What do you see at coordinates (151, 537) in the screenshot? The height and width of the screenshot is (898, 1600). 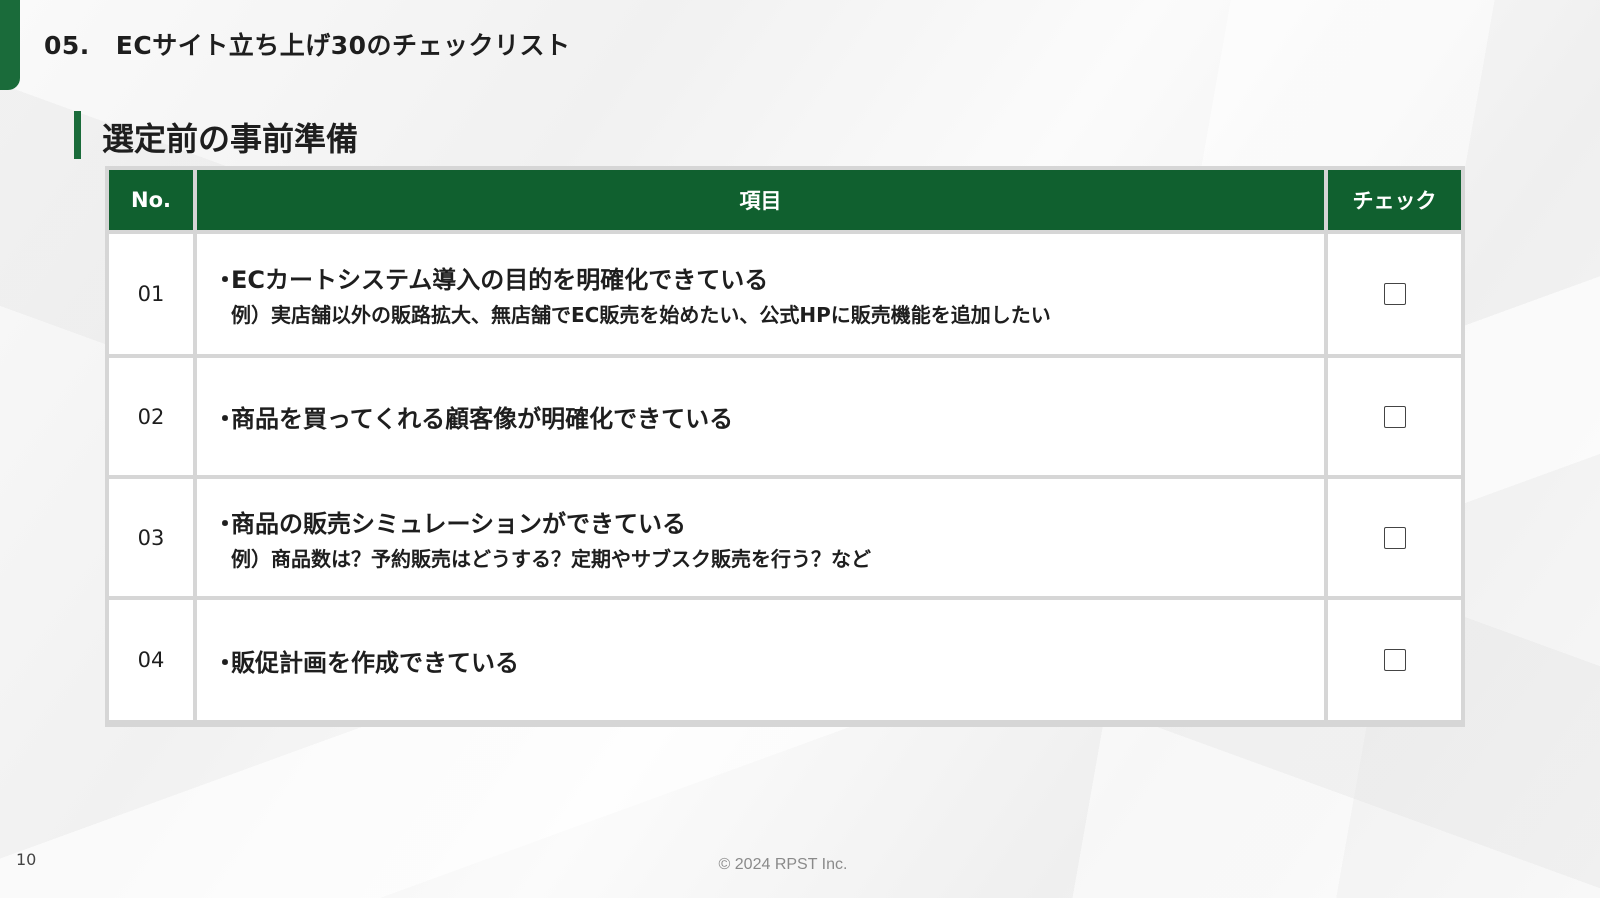 I see `row-number: 03` at bounding box center [151, 537].